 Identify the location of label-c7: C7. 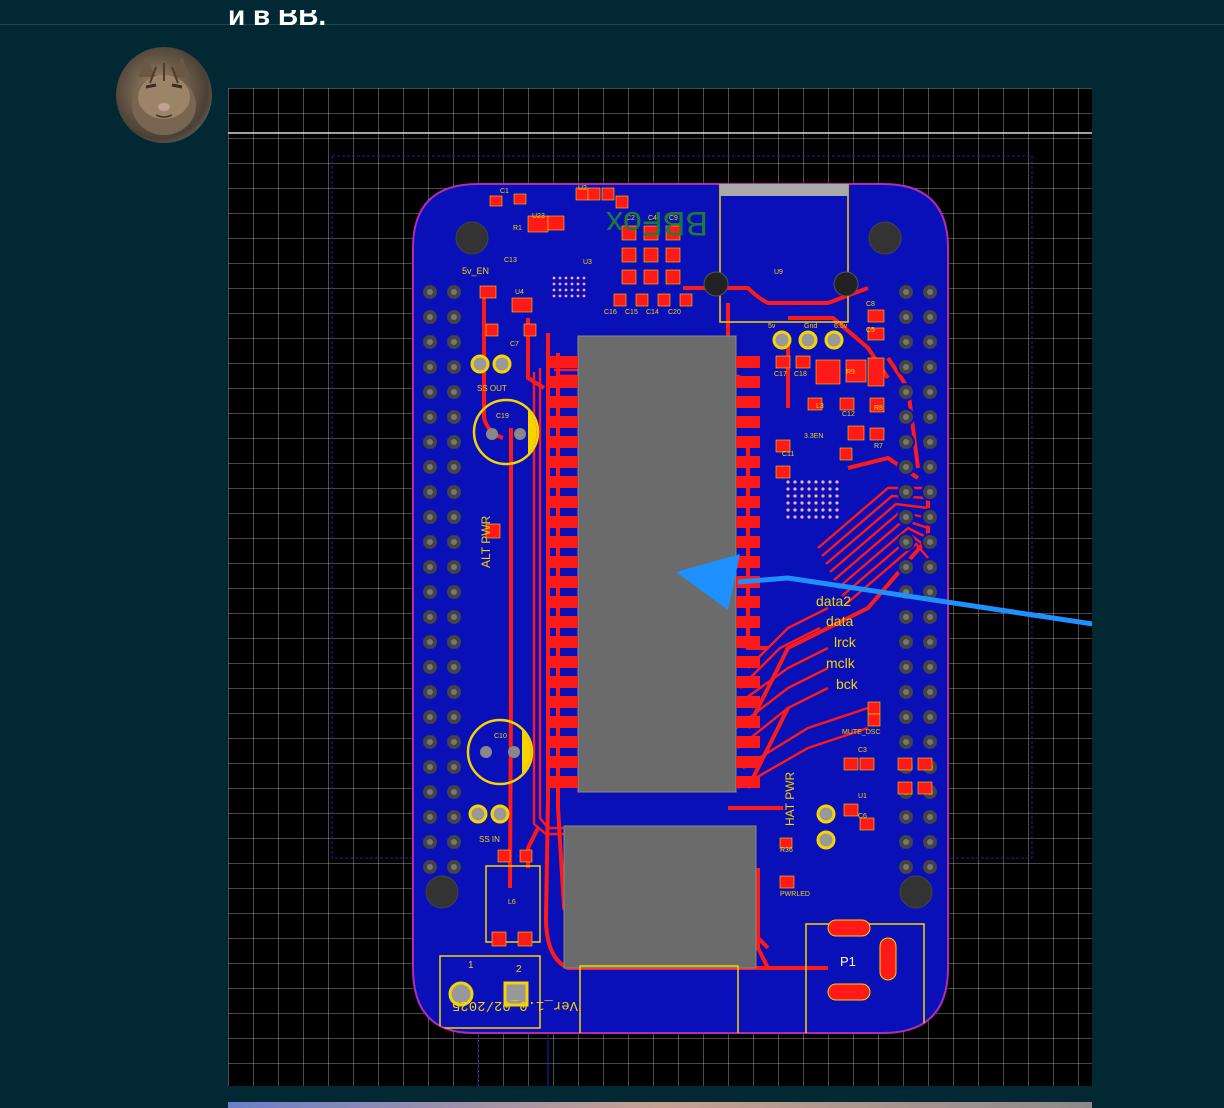
(514, 344).